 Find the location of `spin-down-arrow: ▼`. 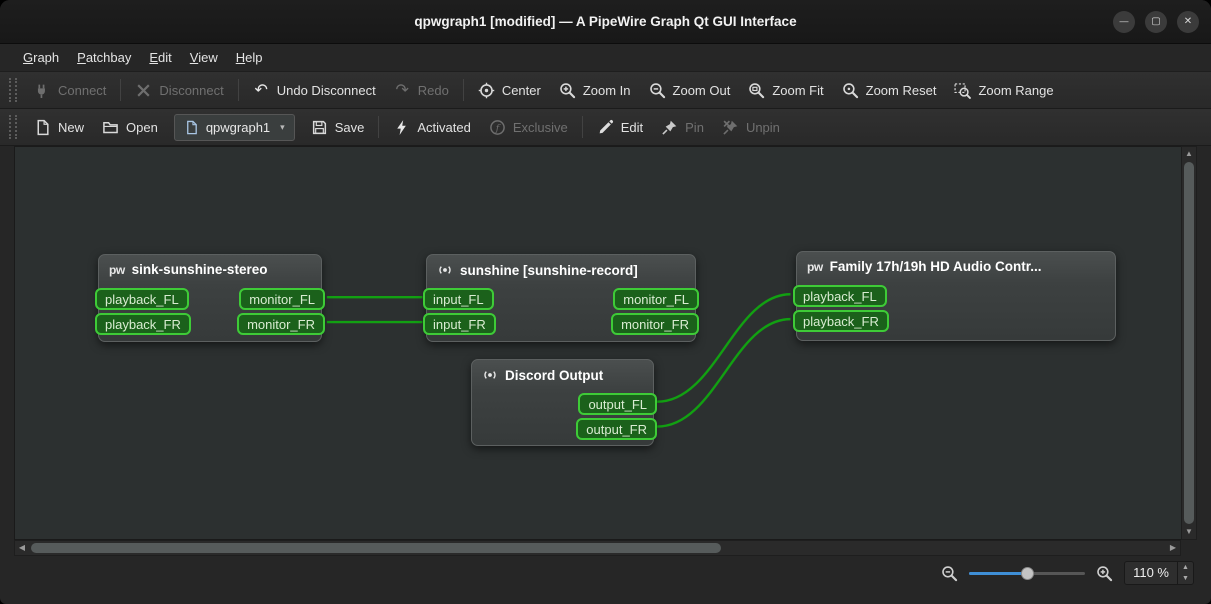

spin-down-arrow: ▼ is located at coordinates (1185, 578).